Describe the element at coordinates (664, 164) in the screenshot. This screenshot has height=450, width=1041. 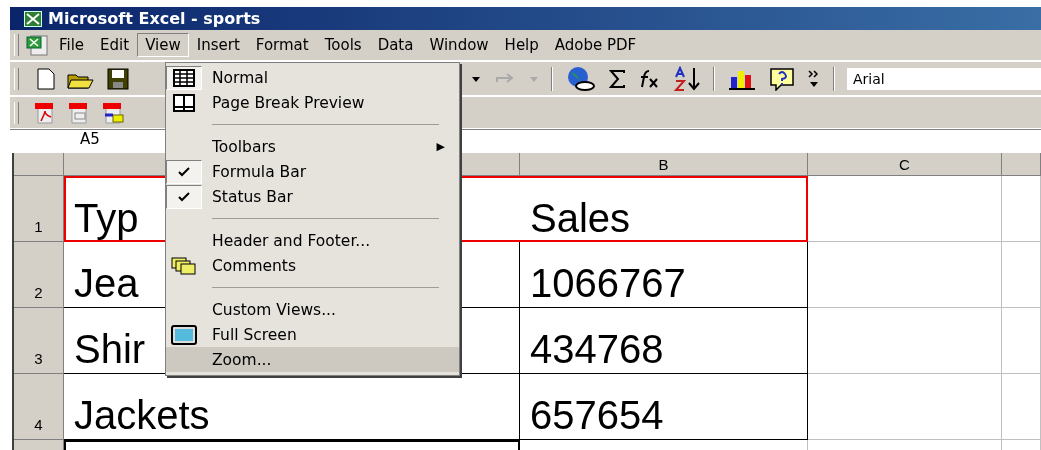
I see `column-header: B` at that location.